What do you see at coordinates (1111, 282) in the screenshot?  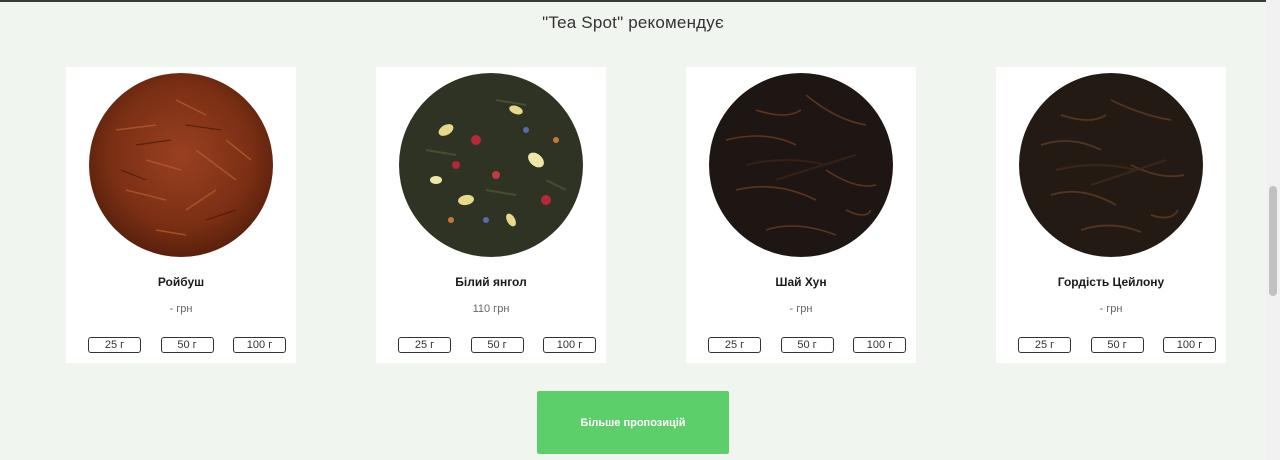 I see `product-name: Гордість Цейлону` at bounding box center [1111, 282].